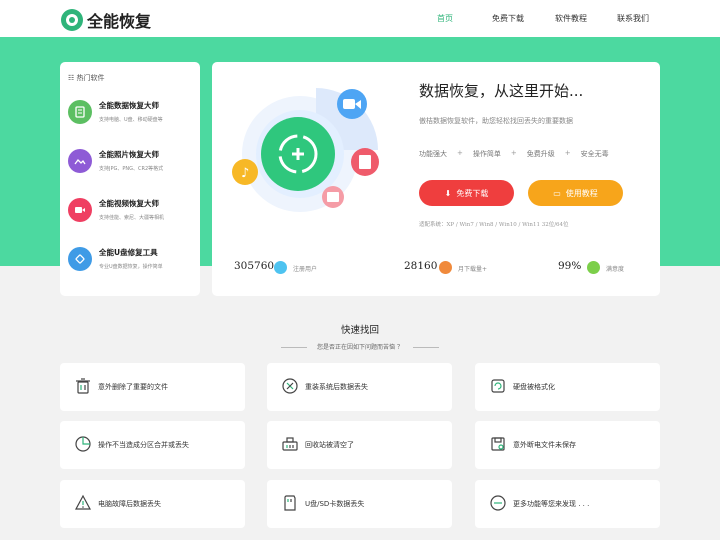 Image resolution: width=720 pixels, height=540 pixels. I want to click on tile-power-outage: 意外断电文件未保存, so click(567, 445).